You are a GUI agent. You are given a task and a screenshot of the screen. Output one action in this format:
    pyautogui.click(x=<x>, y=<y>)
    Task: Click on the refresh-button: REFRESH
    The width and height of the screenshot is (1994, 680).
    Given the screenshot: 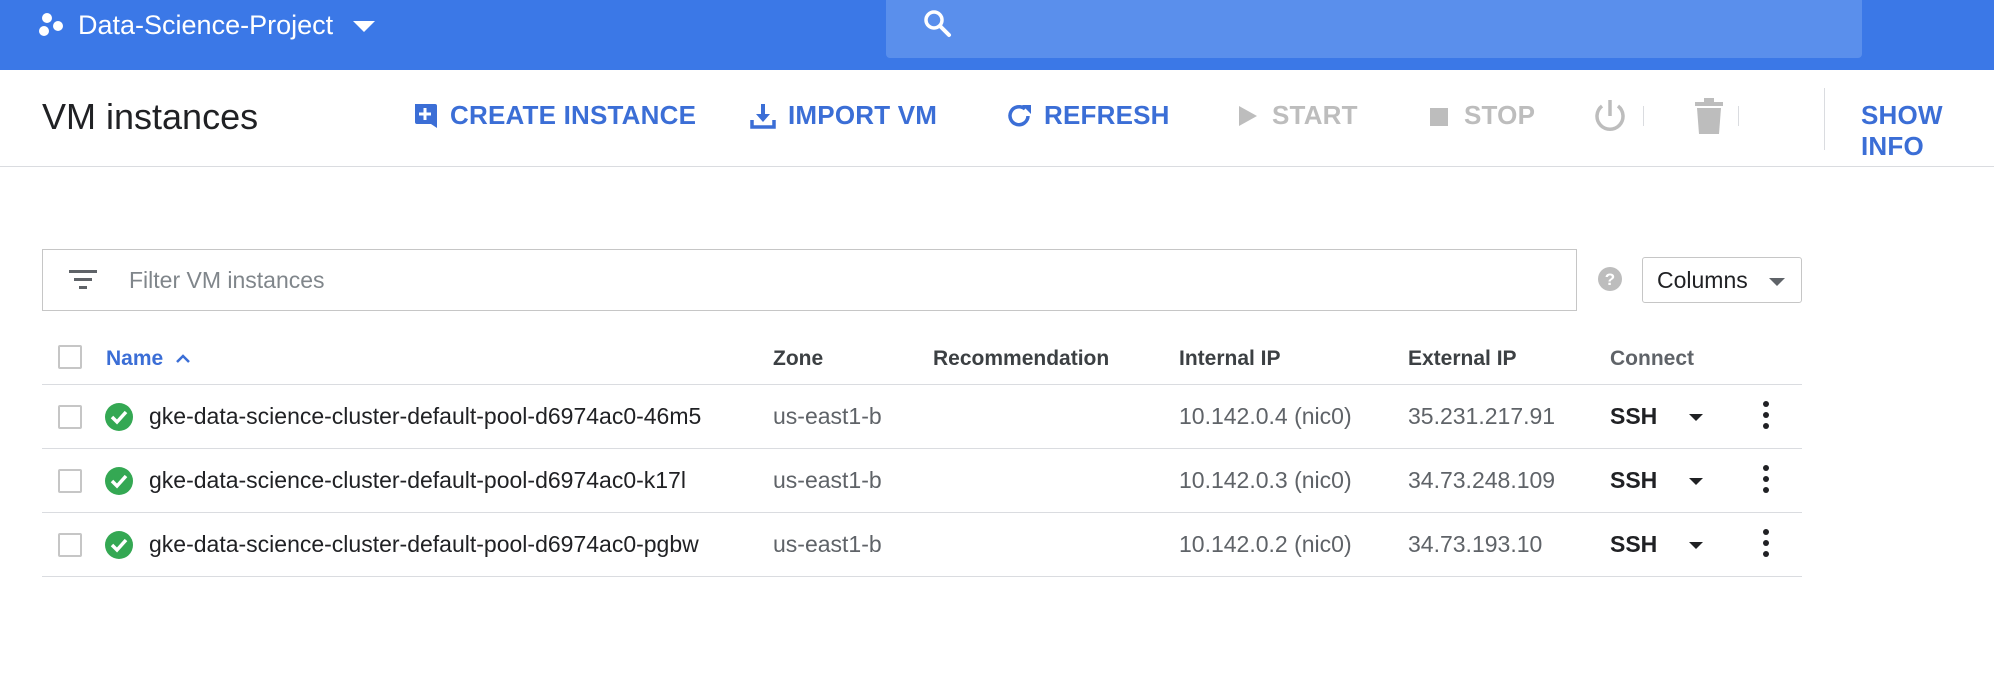 What is the action you would take?
    pyautogui.click(x=1087, y=115)
    